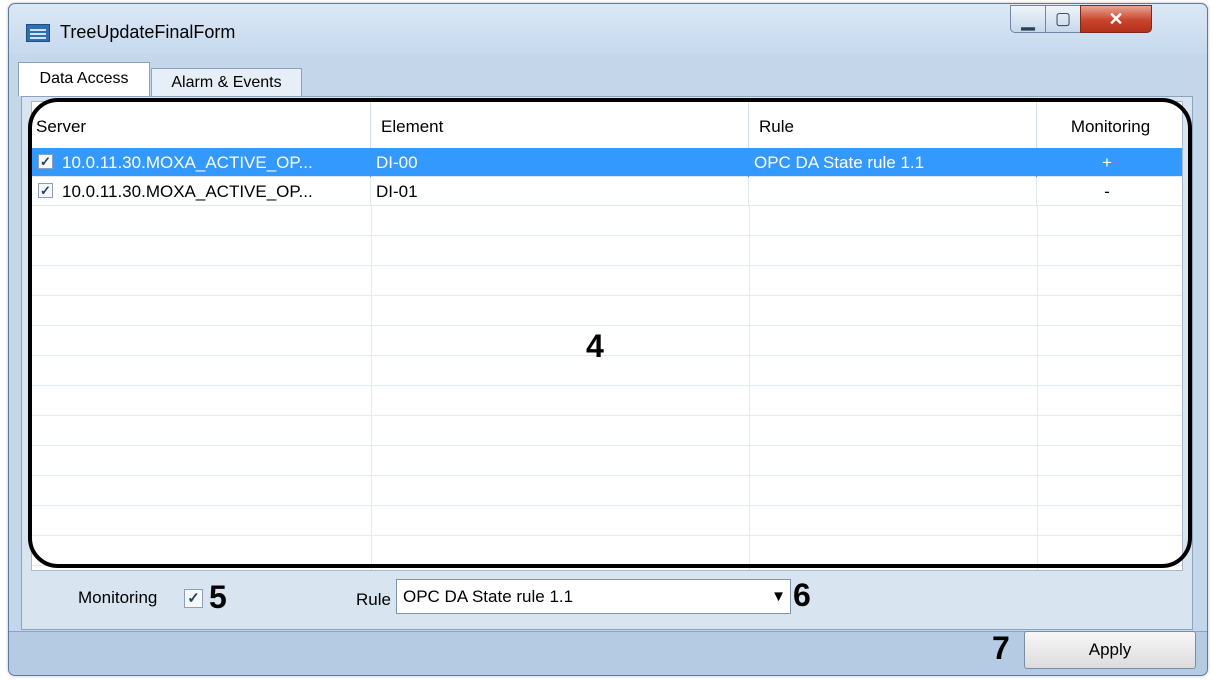 This screenshot has width=1213, height=680. What do you see at coordinates (201, 125) in the screenshot?
I see `column-header-server: Server` at bounding box center [201, 125].